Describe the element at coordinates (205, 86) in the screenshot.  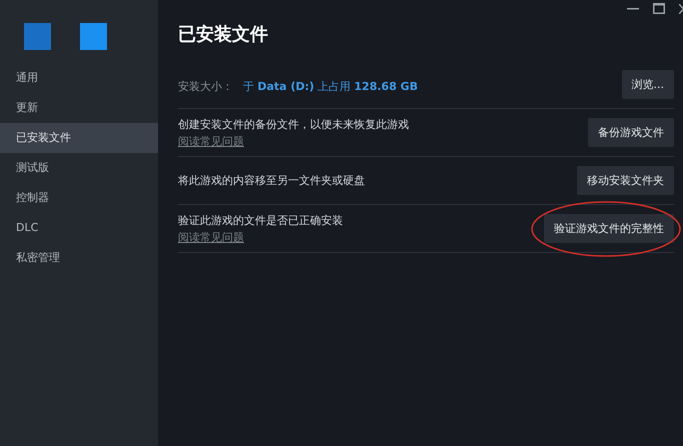
I see `install-size-label: 安装大小：` at that location.